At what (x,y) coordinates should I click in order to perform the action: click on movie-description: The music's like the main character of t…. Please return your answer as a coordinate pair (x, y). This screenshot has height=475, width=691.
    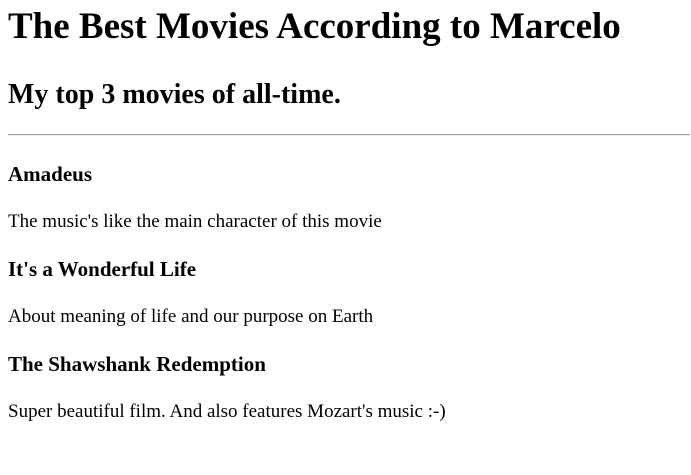
    Looking at the image, I should click on (195, 221).